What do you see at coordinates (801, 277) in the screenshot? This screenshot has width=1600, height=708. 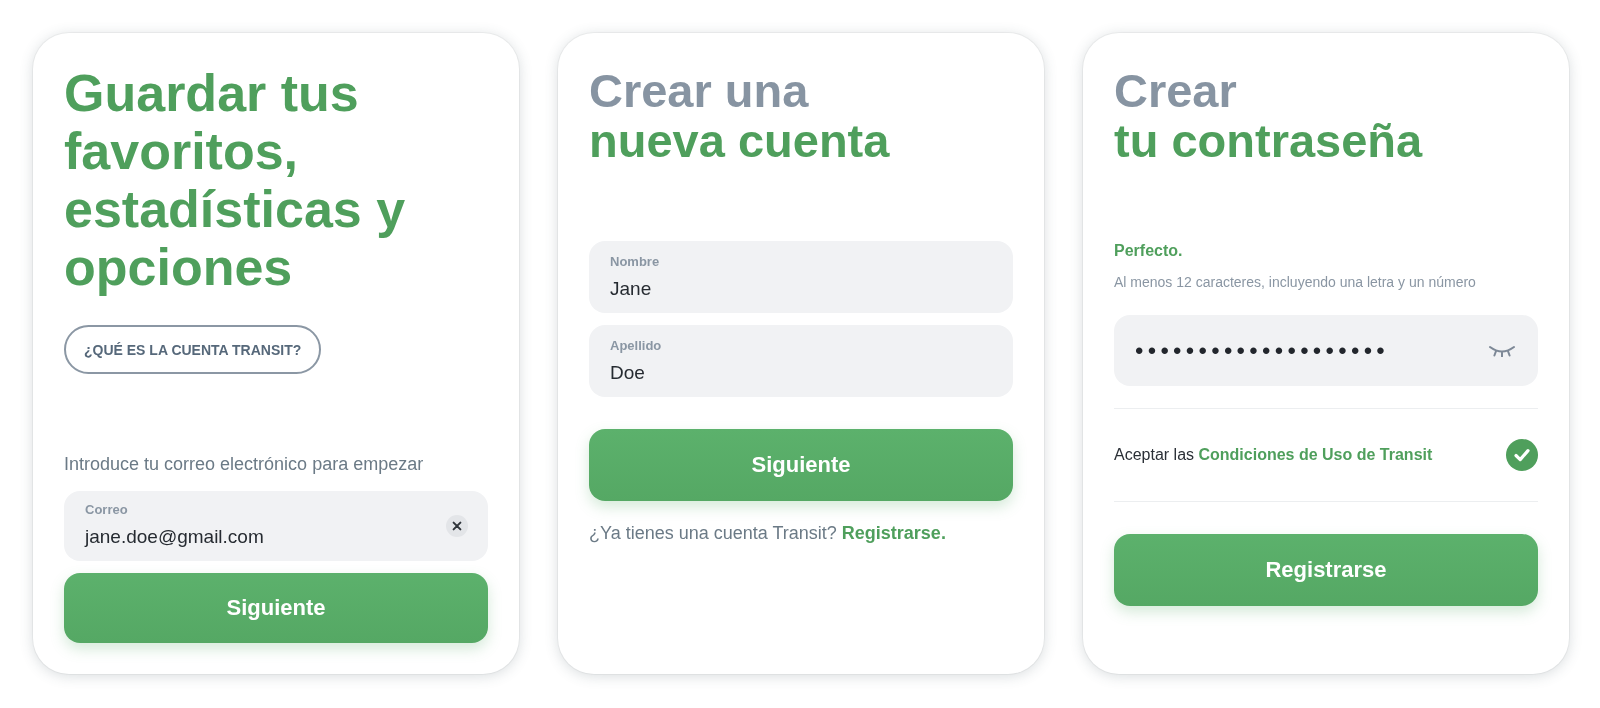 I see `name-field: Nombre Jane` at bounding box center [801, 277].